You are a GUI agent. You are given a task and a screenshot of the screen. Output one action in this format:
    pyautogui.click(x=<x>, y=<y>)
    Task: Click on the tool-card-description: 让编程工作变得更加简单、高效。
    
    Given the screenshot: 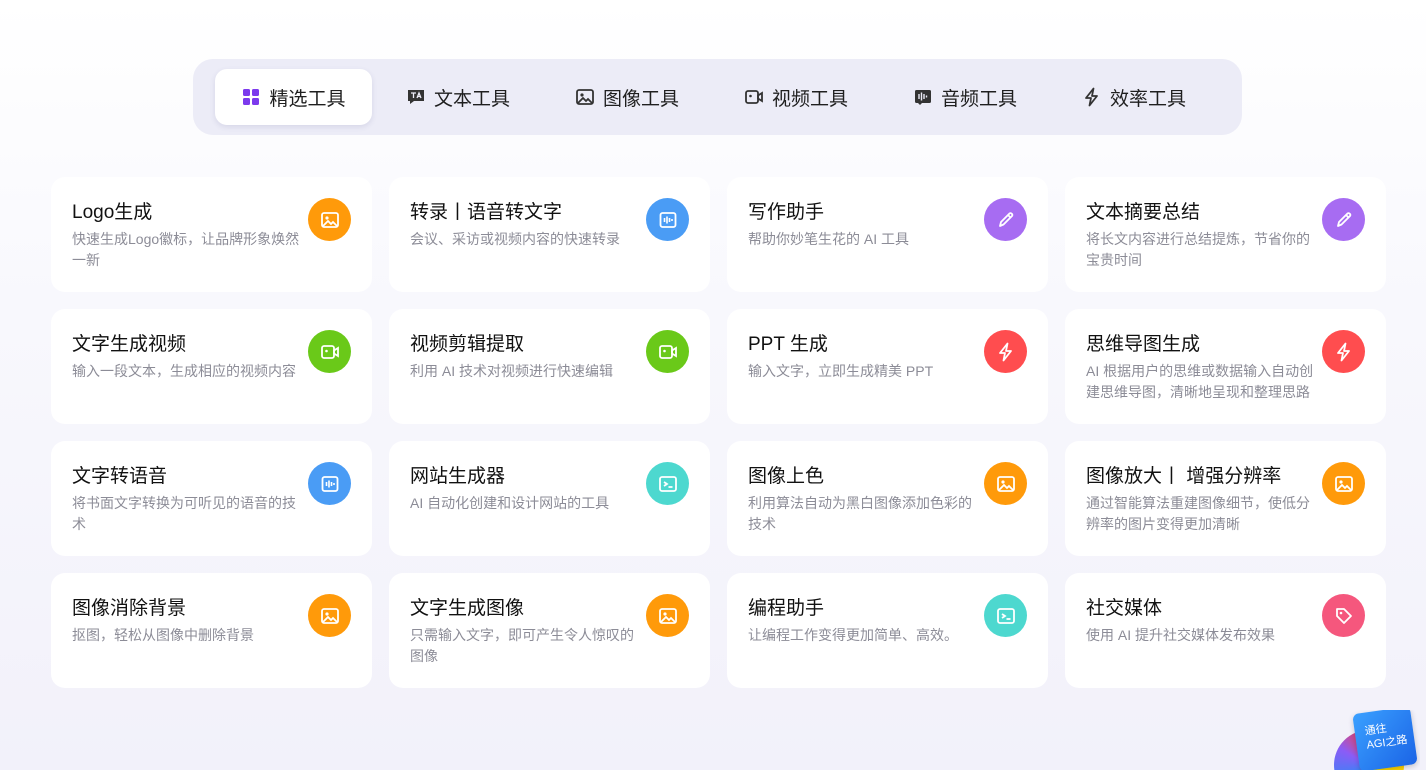 What is the action you would take?
    pyautogui.click(x=853, y=635)
    